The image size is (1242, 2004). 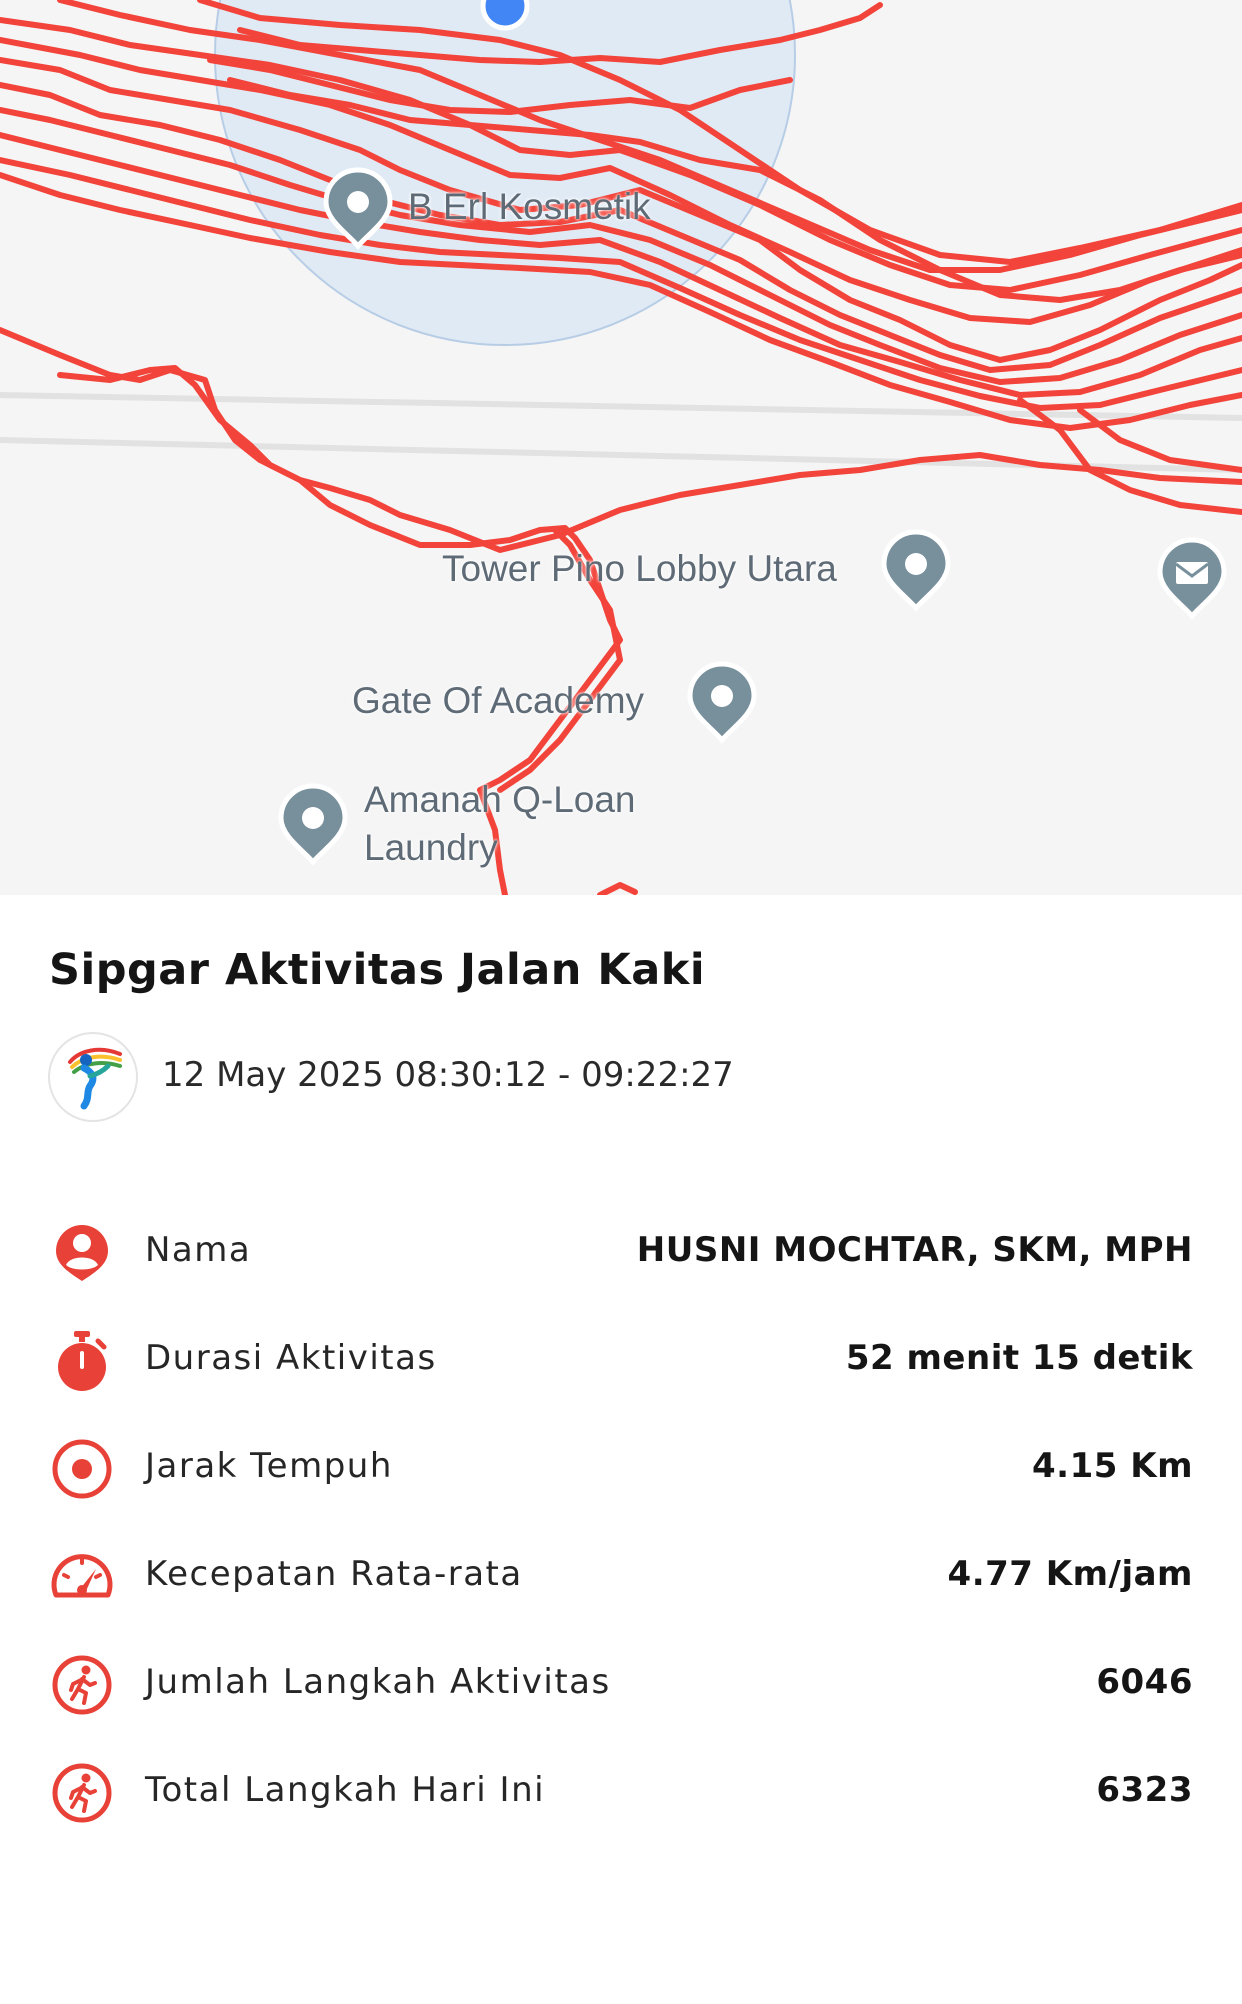 I want to click on stat-row-speed: Kecepatan Rata-rata 4.77 Km/jam, so click(x=621, y=1577).